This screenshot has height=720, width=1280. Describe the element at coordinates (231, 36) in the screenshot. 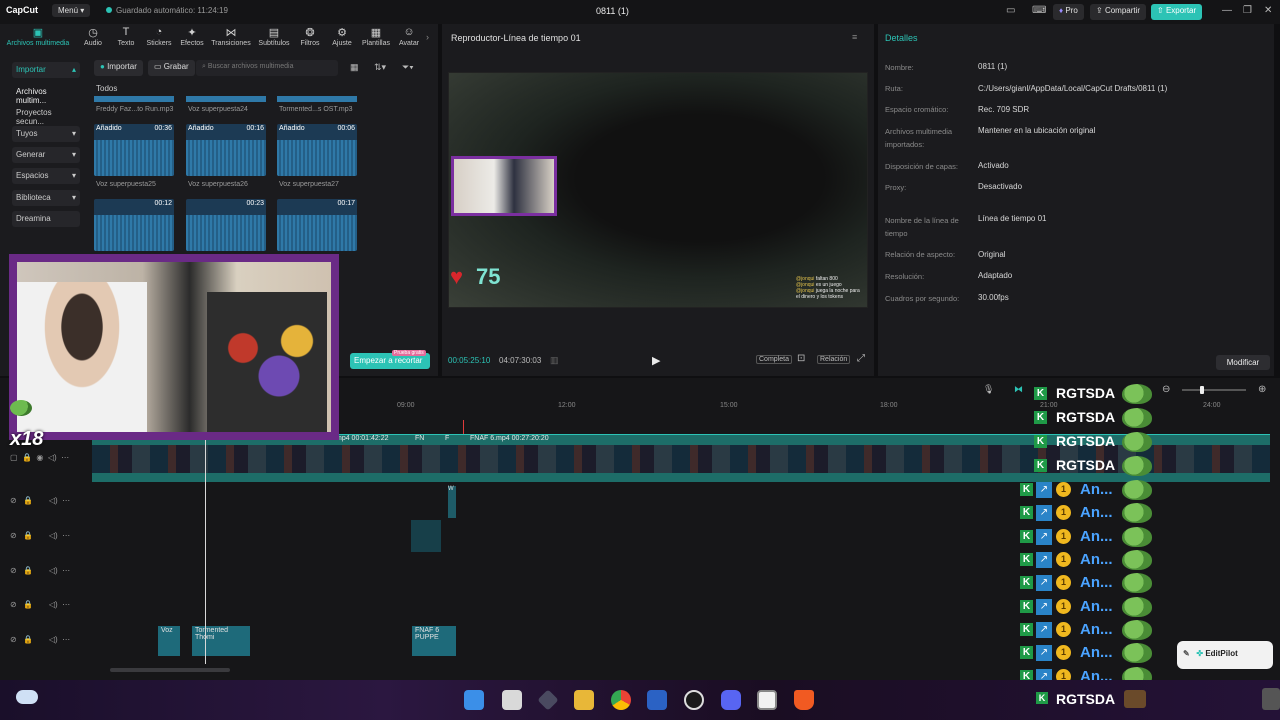

I see `tab-transitions: ⋈ Transiciones` at that location.